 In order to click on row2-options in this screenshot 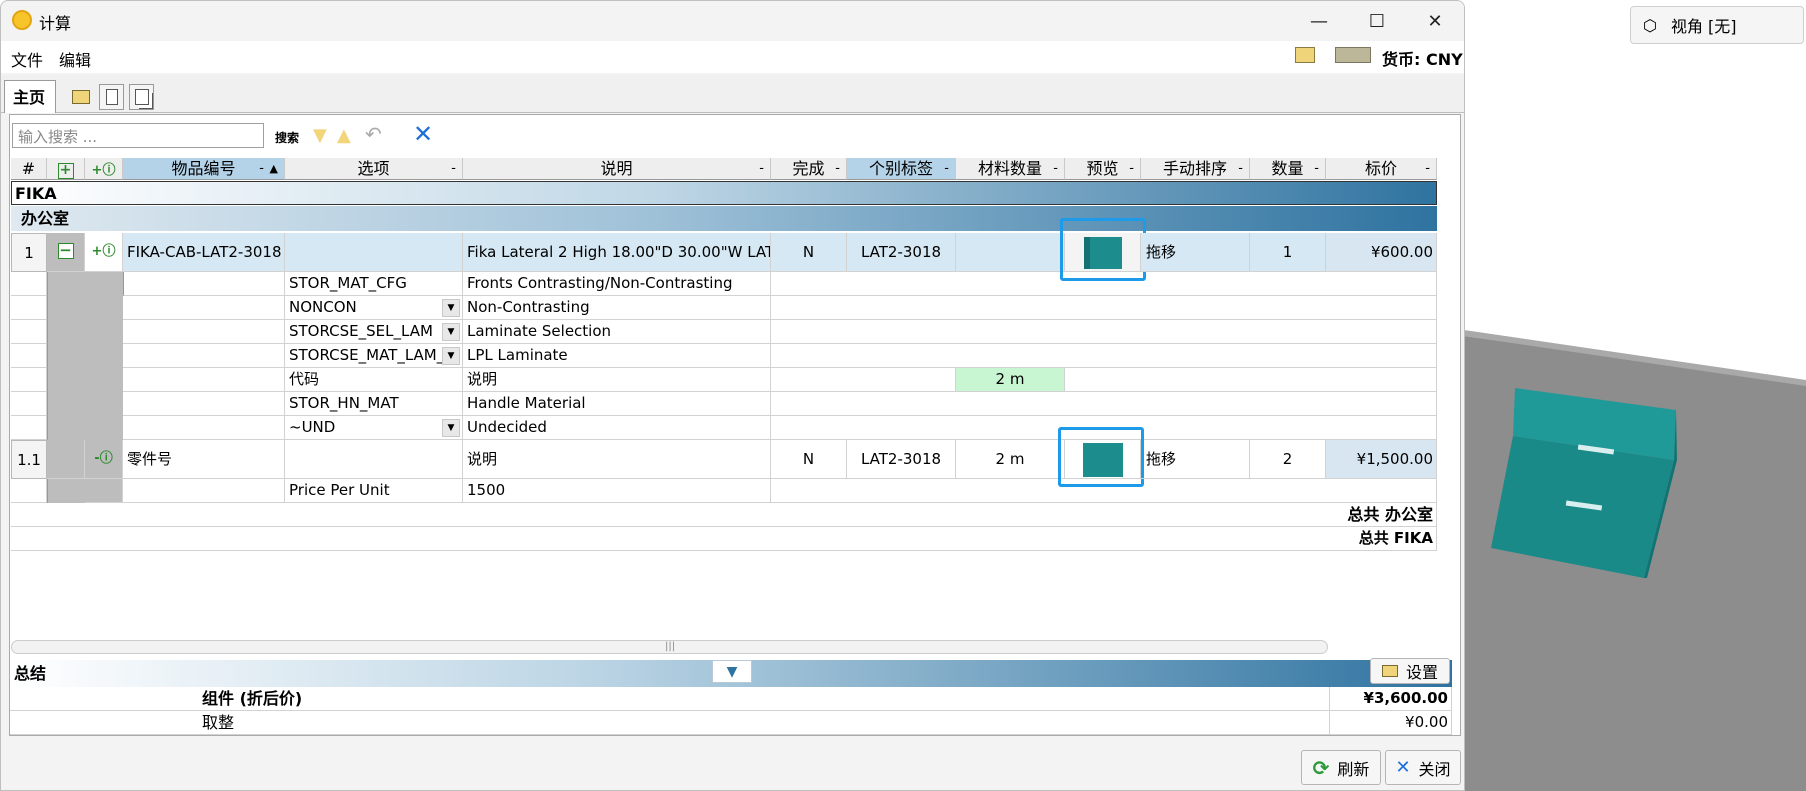, I will do `click(374, 459)`.